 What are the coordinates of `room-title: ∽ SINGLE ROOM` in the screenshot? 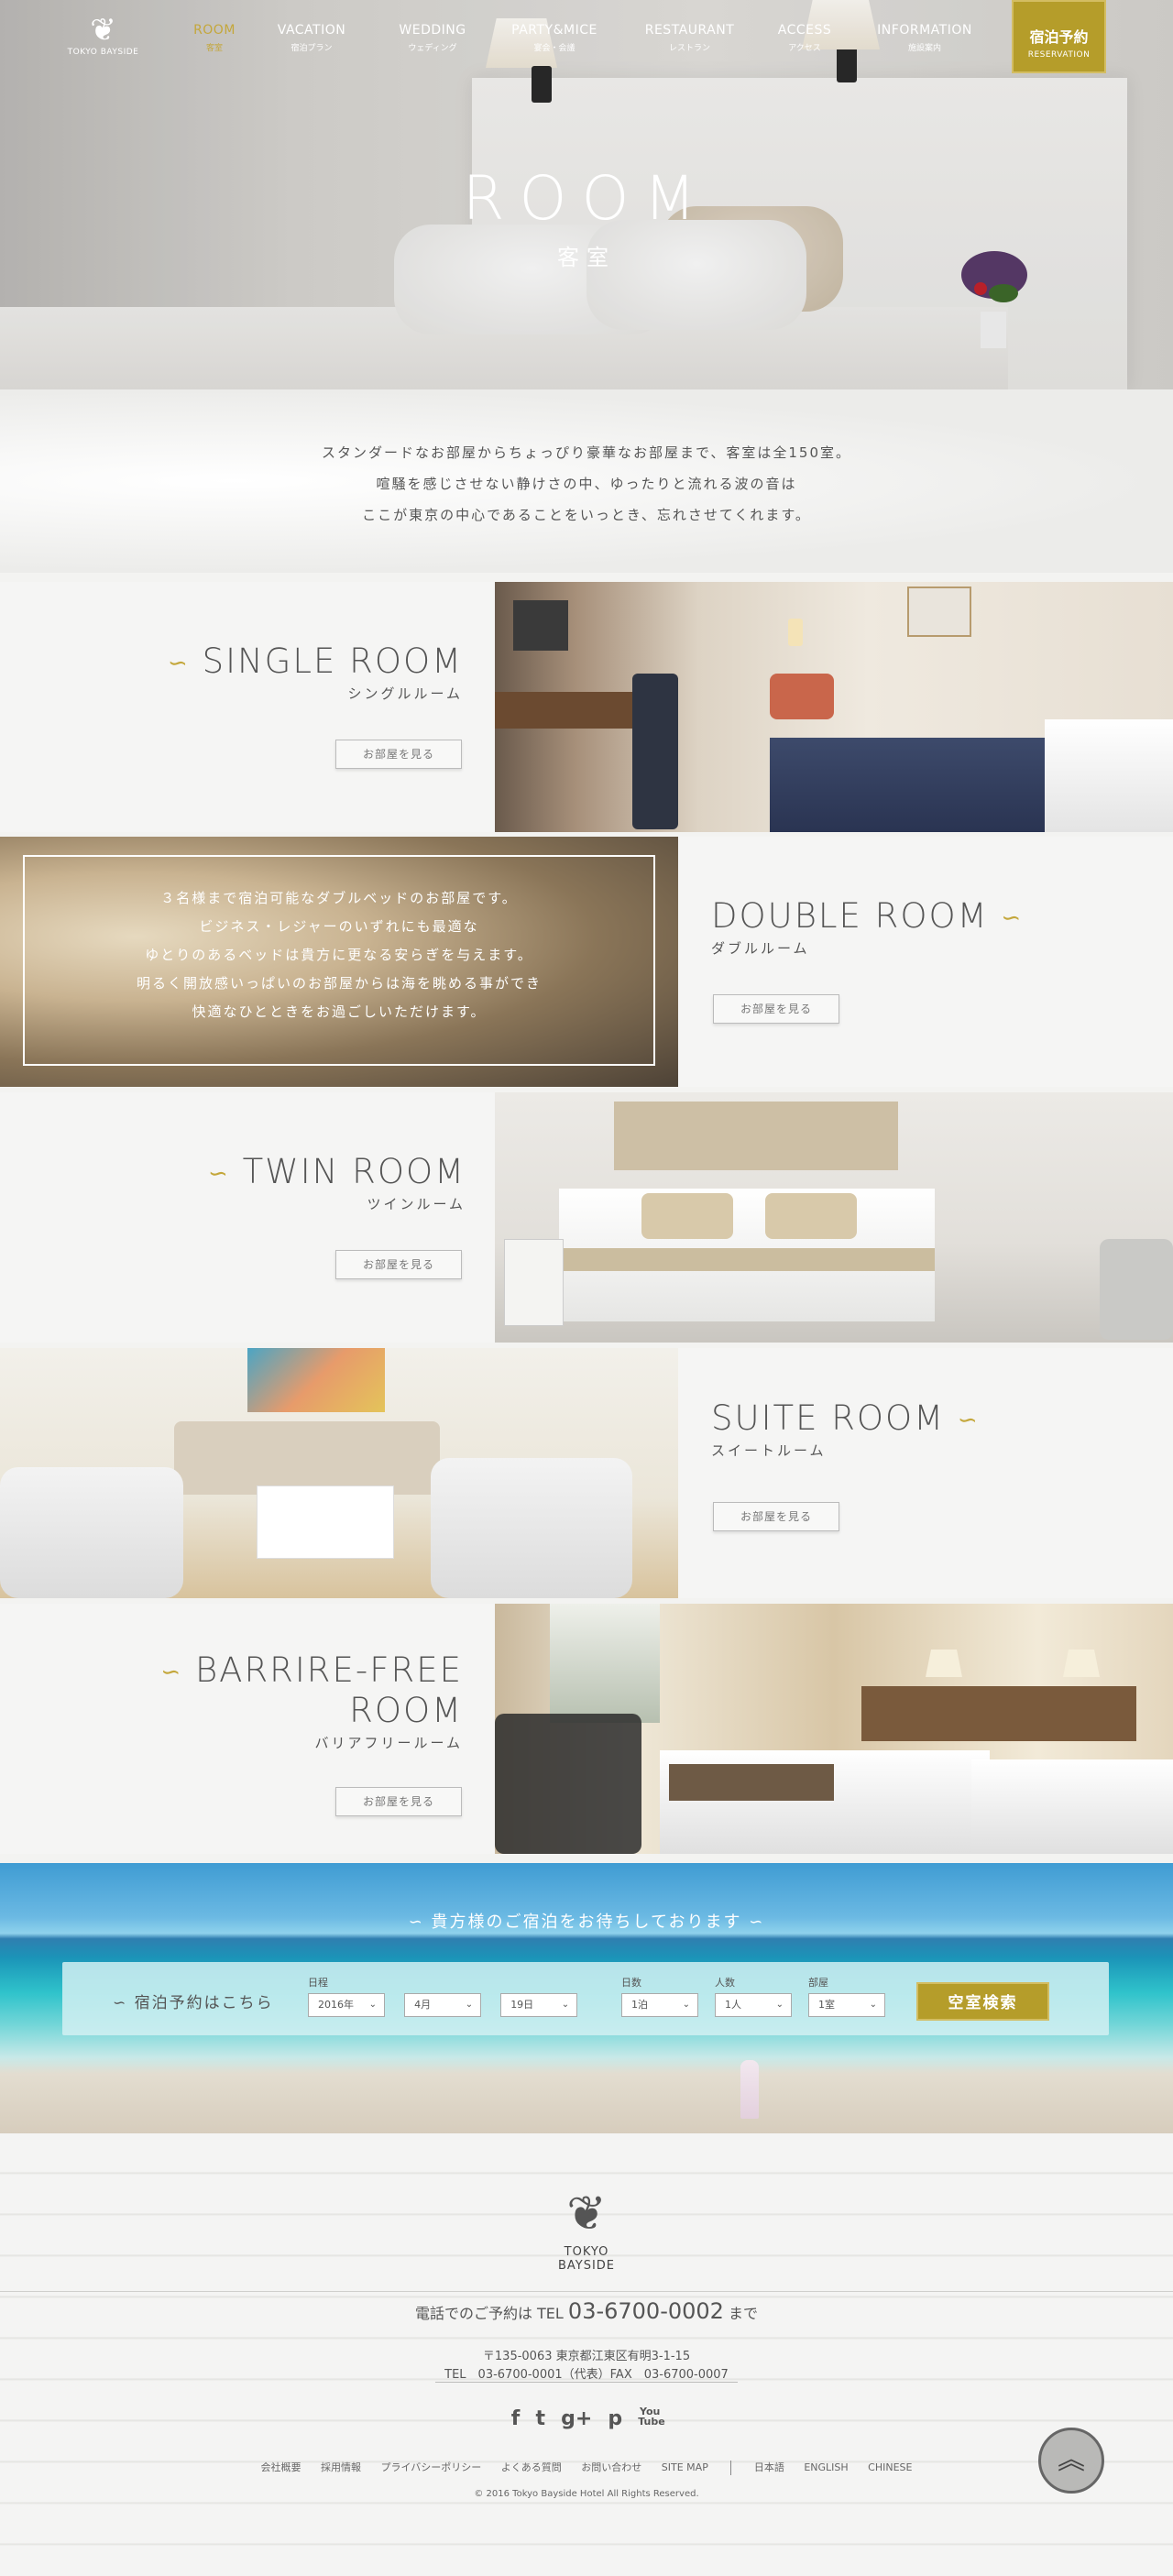 It's located at (231, 661).